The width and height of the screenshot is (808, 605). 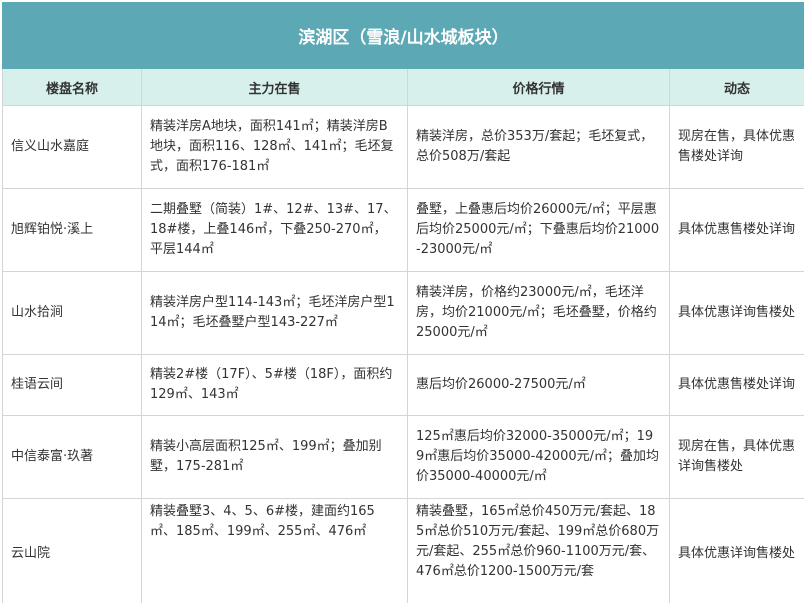 I want to click on table-header-row: 楼盘名称 主力在售 价格行情 动态, so click(x=403, y=87).